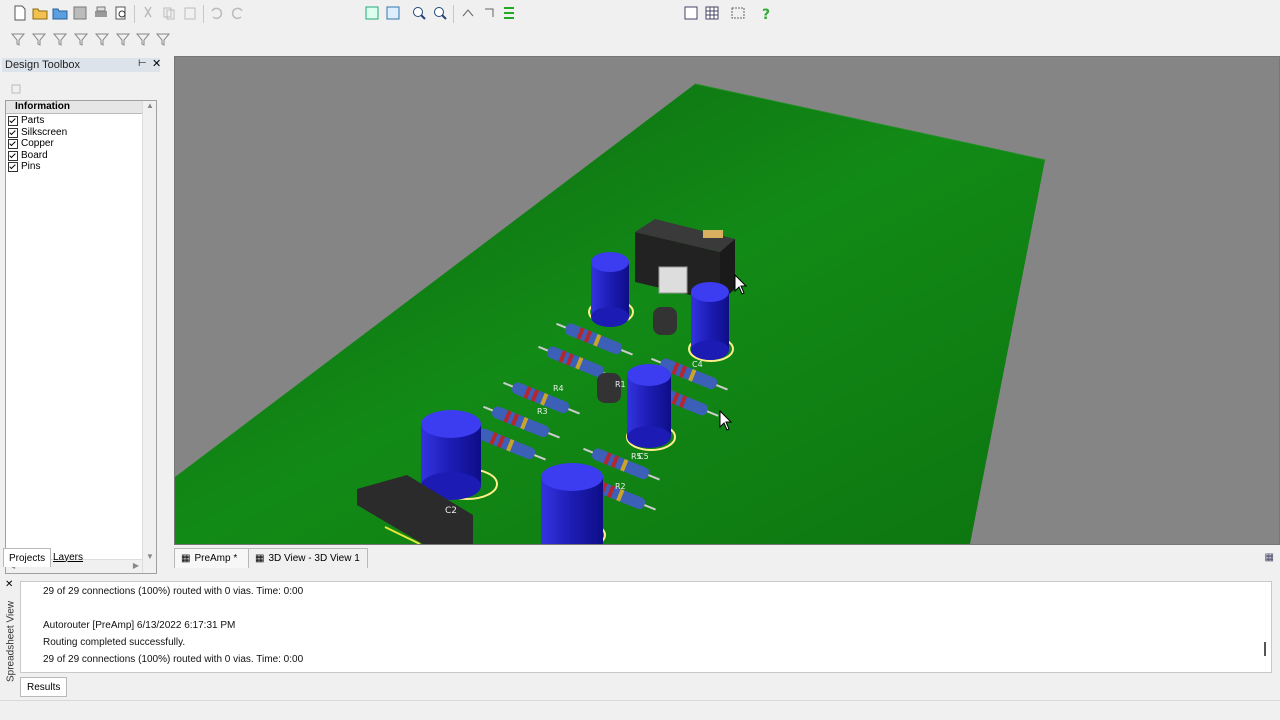  What do you see at coordinates (1265, 649) in the screenshot?
I see `output-scrollbar` at bounding box center [1265, 649].